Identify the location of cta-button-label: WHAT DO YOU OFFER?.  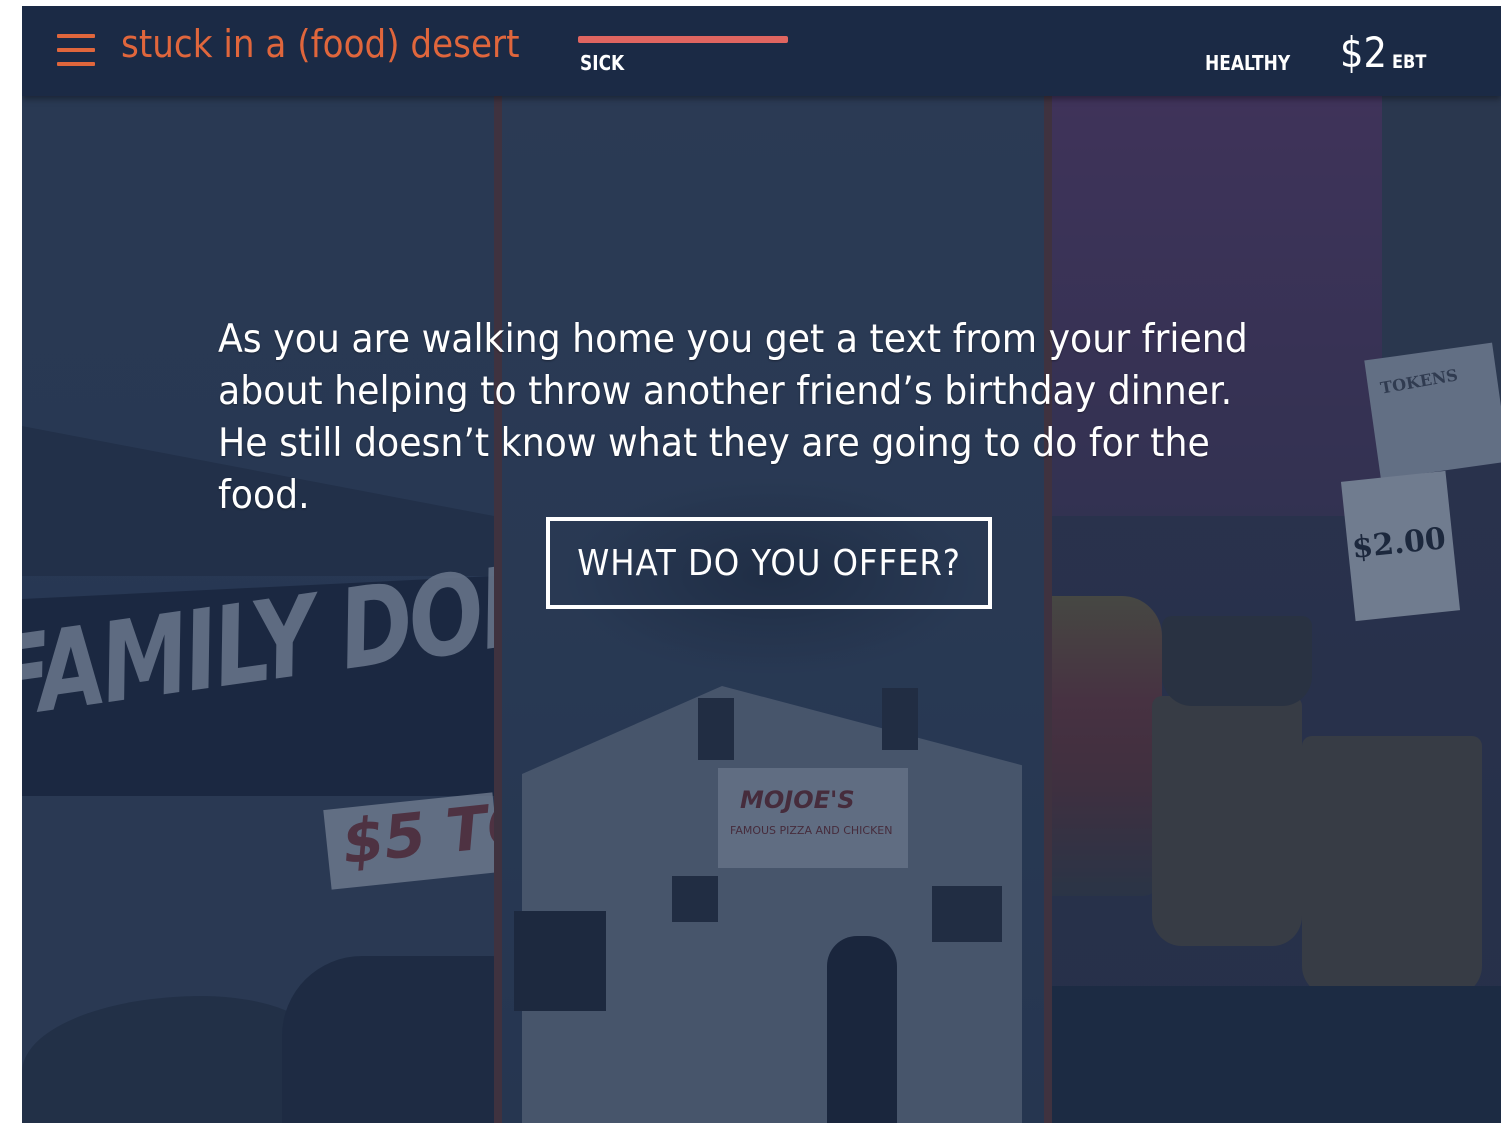
(769, 563).